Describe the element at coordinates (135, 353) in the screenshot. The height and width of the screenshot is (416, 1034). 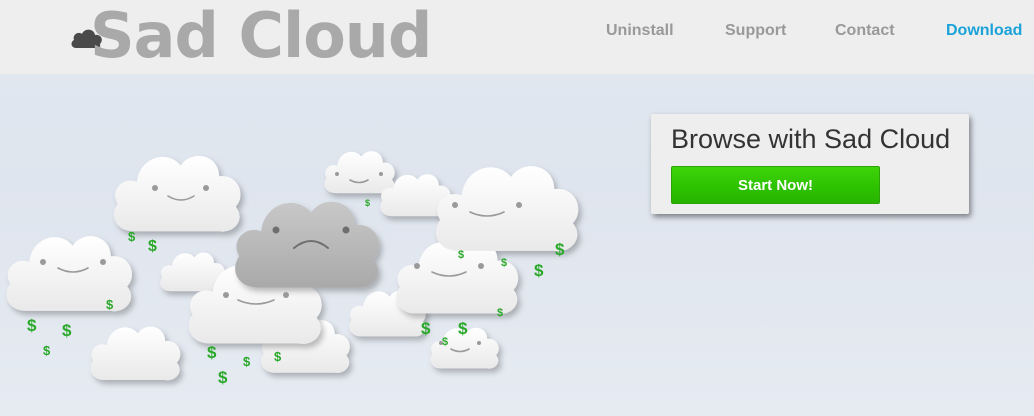
I see `cloud-bottom-left` at that location.